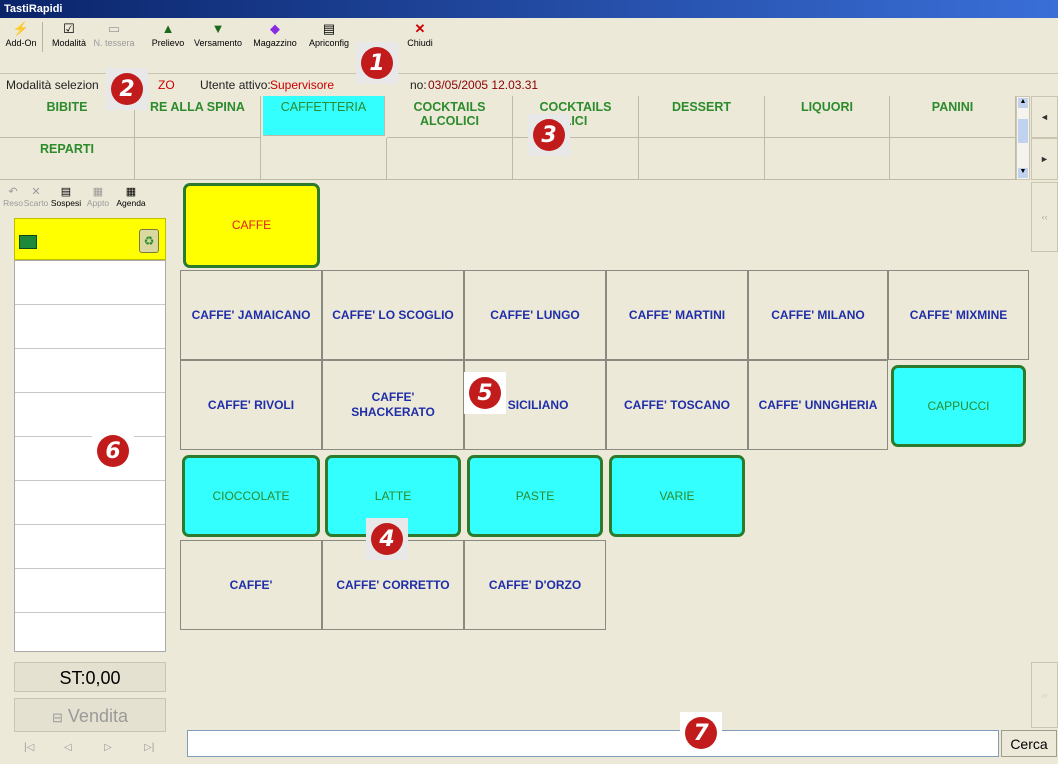 This screenshot has width=1058, height=764. I want to click on callout-marker: 7, so click(701, 733).